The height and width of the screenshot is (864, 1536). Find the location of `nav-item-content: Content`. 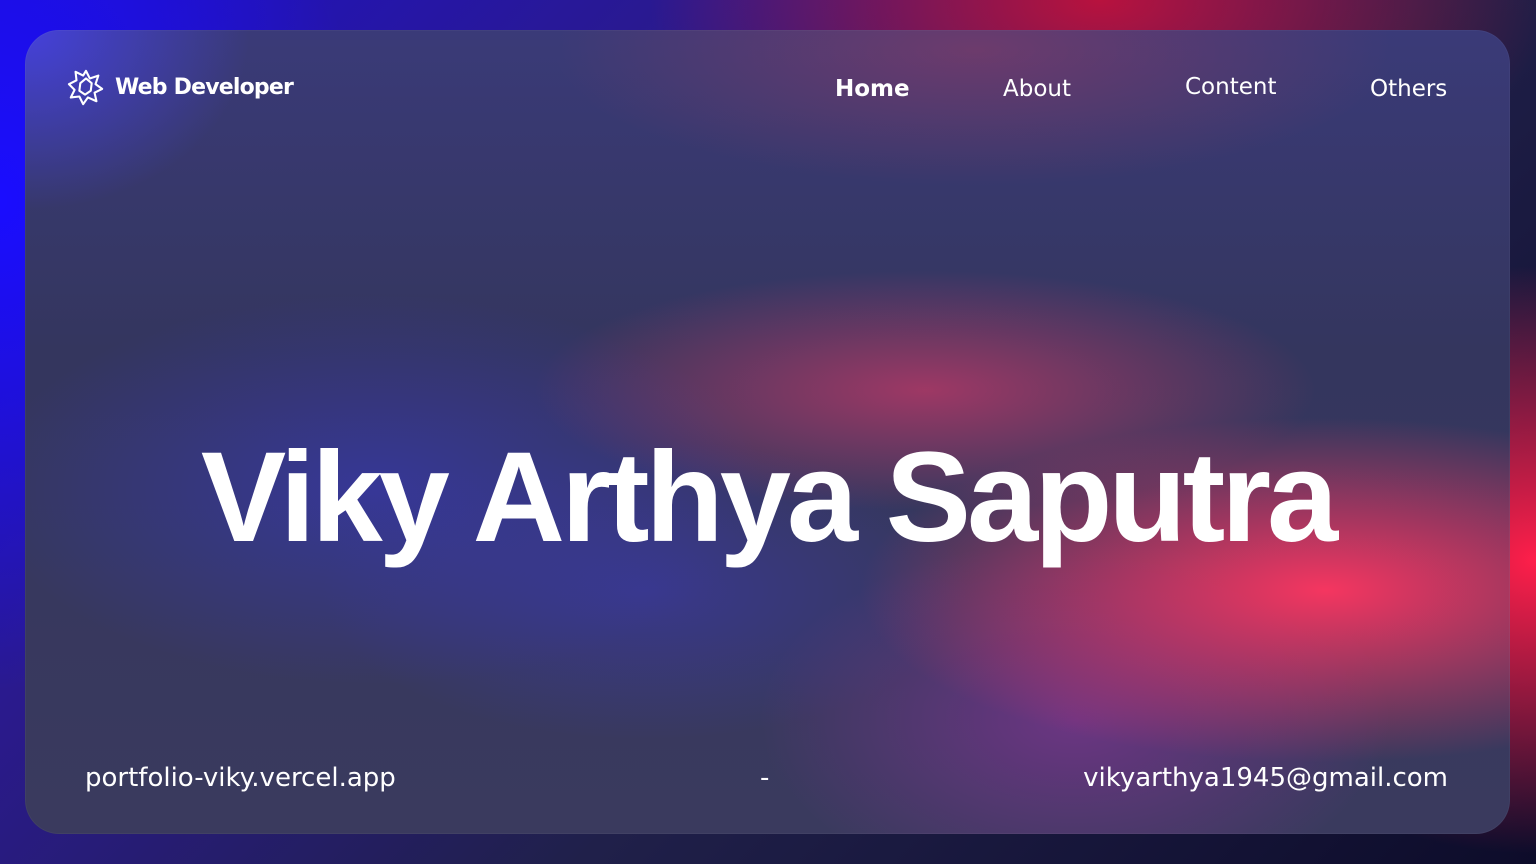

nav-item-content: Content is located at coordinates (1230, 87).